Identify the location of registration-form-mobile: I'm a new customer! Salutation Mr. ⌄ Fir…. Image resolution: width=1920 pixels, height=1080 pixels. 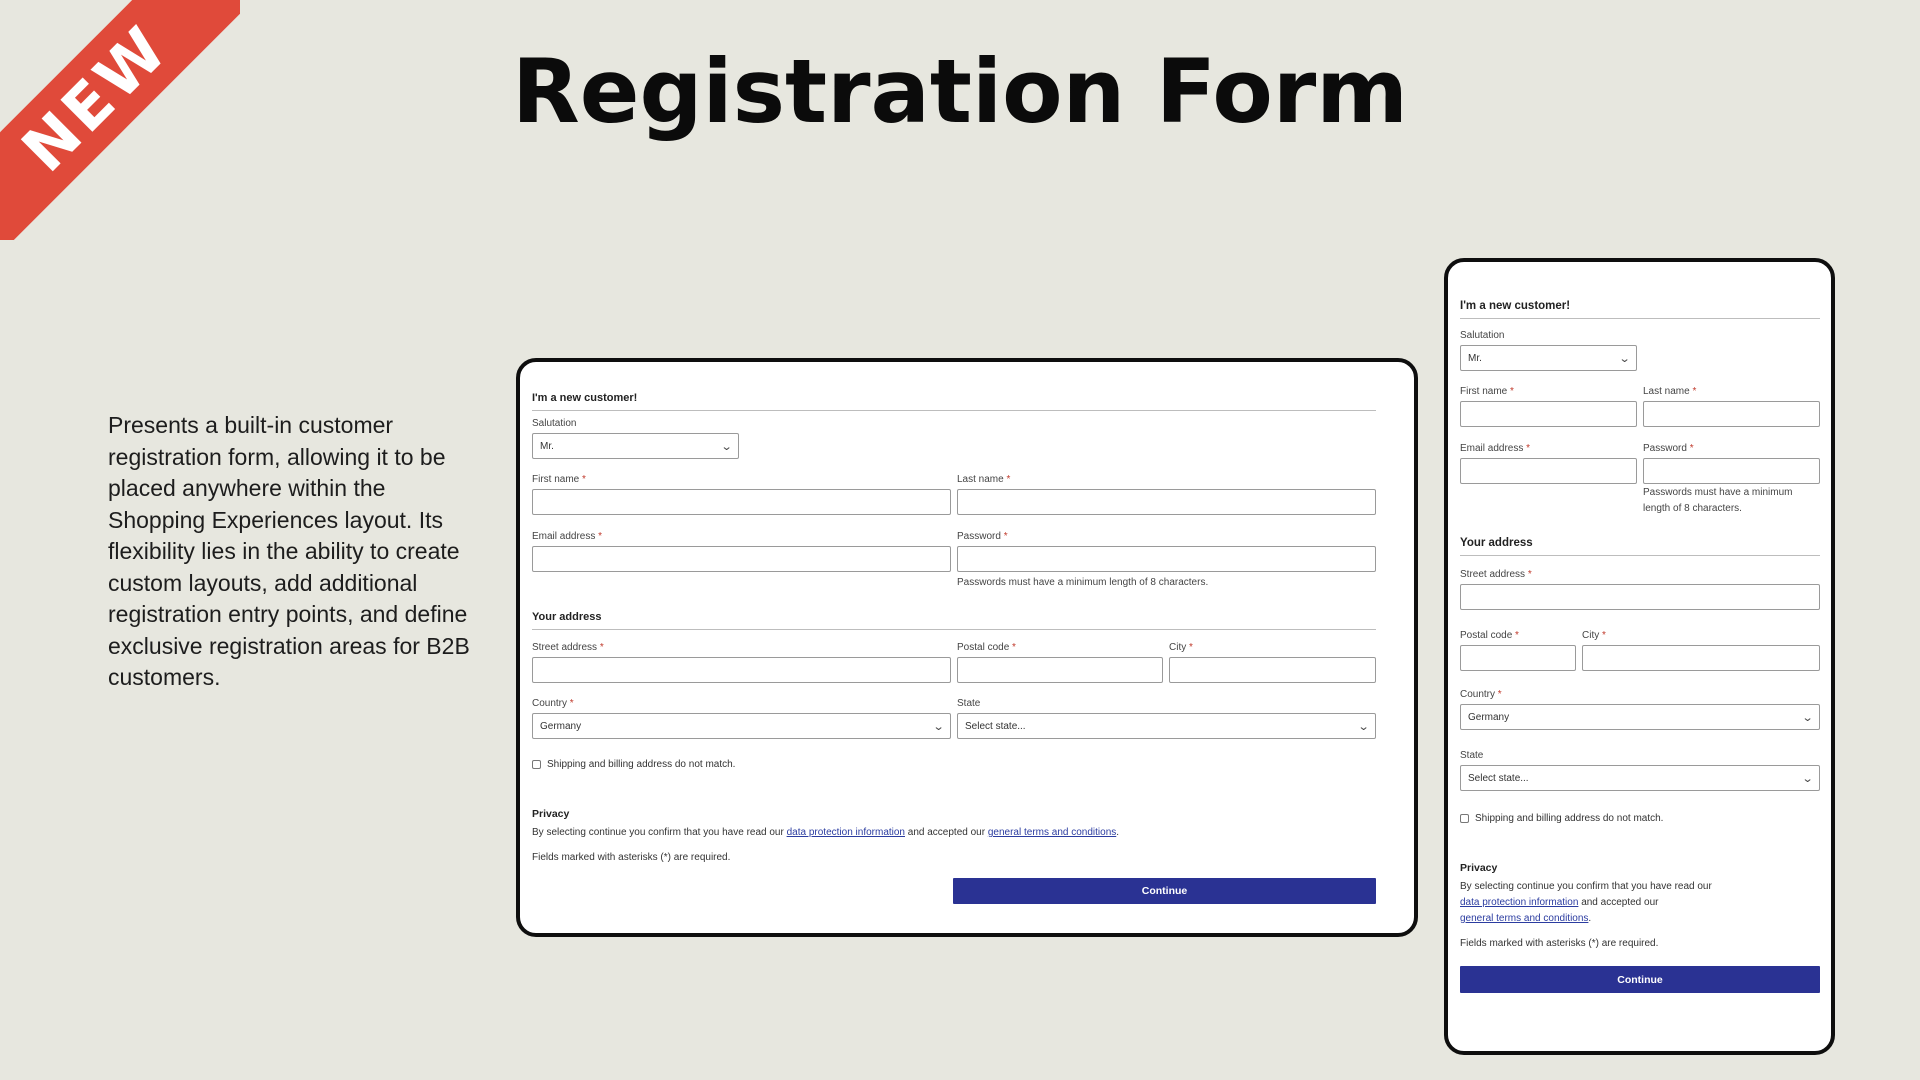
(1640, 646).